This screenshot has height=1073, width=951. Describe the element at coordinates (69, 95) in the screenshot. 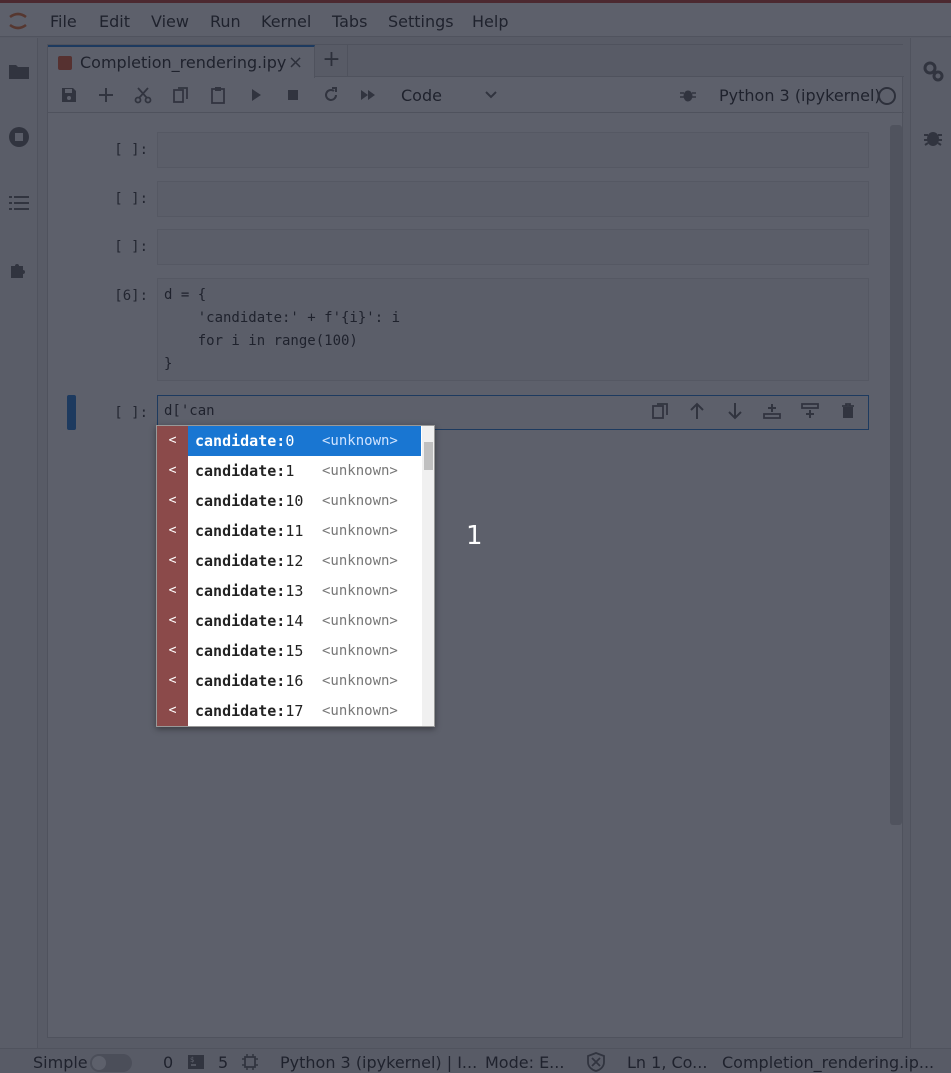

I see `save-icon` at that location.